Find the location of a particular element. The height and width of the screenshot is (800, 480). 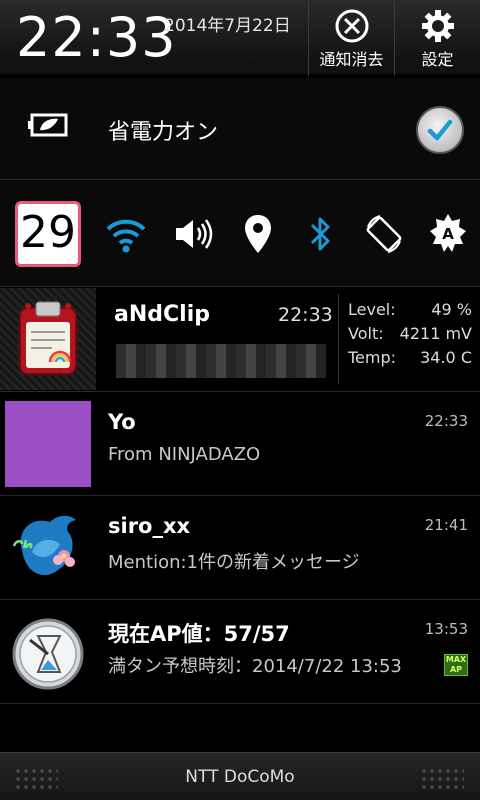

quick-settings-bar: 29 A is located at coordinates (240, 234).